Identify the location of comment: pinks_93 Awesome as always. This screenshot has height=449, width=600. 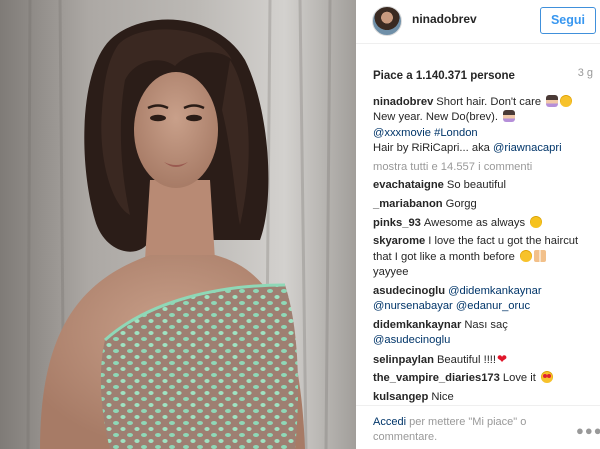
(483, 223).